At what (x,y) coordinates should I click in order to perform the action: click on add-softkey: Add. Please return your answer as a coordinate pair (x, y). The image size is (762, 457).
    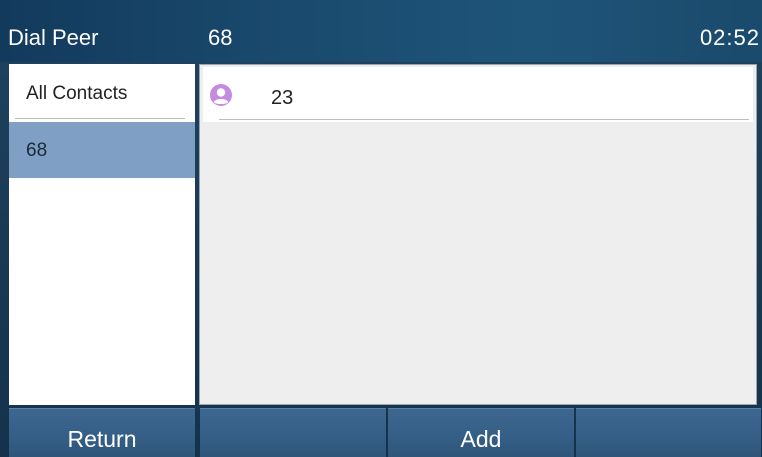
    Looking at the image, I should click on (481, 432).